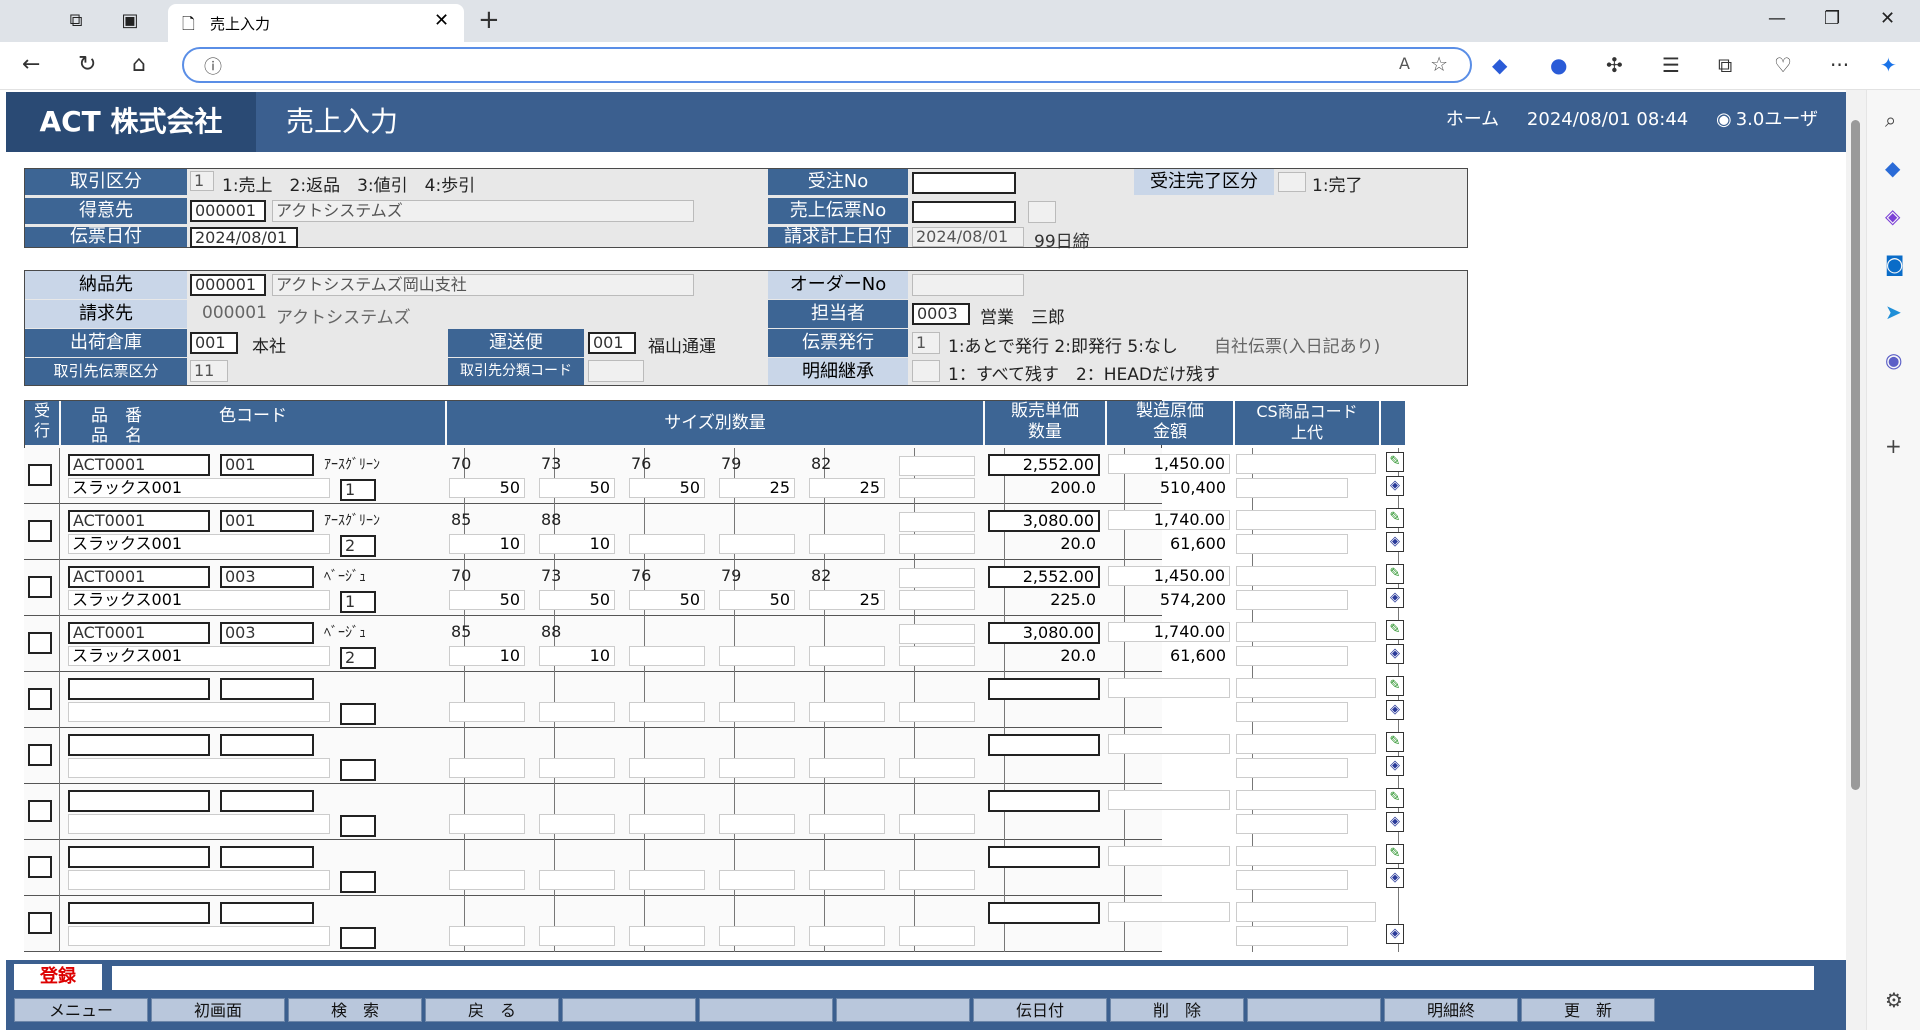  Describe the element at coordinates (1044, 465) in the screenshot. I see `tanka-input: 2,552.00` at that location.